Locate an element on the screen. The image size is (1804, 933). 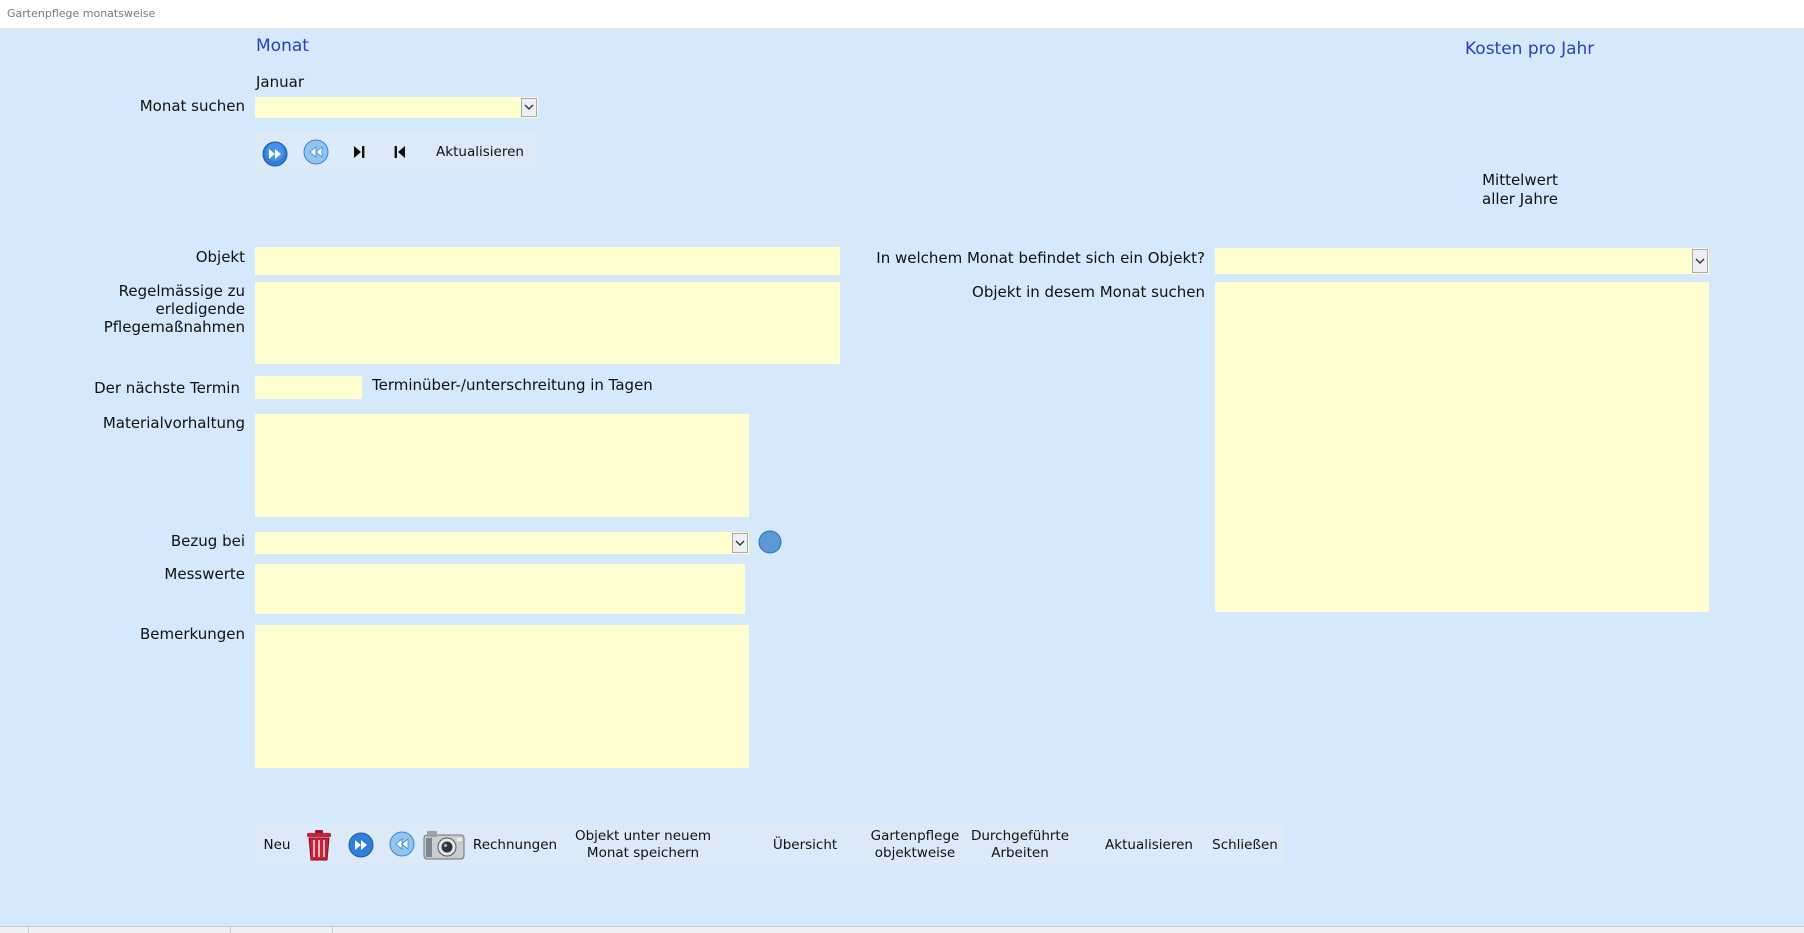
next-record-bottom-button is located at coordinates (361, 845).